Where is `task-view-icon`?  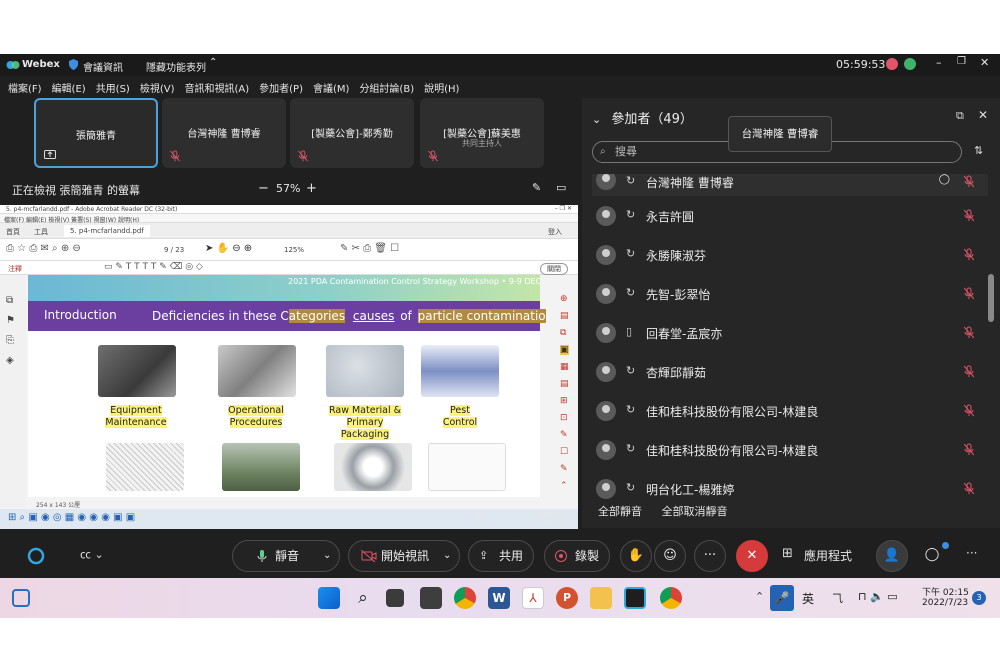
task-view-icon is located at coordinates (395, 598).